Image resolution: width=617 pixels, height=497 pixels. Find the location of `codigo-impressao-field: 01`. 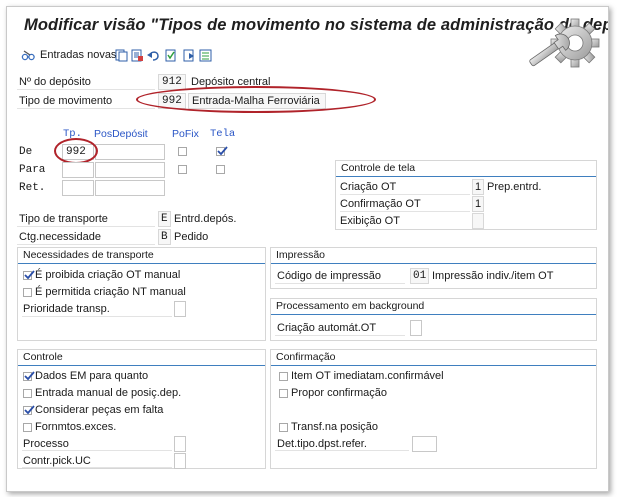

codigo-impressao-field: 01 is located at coordinates (419, 276).